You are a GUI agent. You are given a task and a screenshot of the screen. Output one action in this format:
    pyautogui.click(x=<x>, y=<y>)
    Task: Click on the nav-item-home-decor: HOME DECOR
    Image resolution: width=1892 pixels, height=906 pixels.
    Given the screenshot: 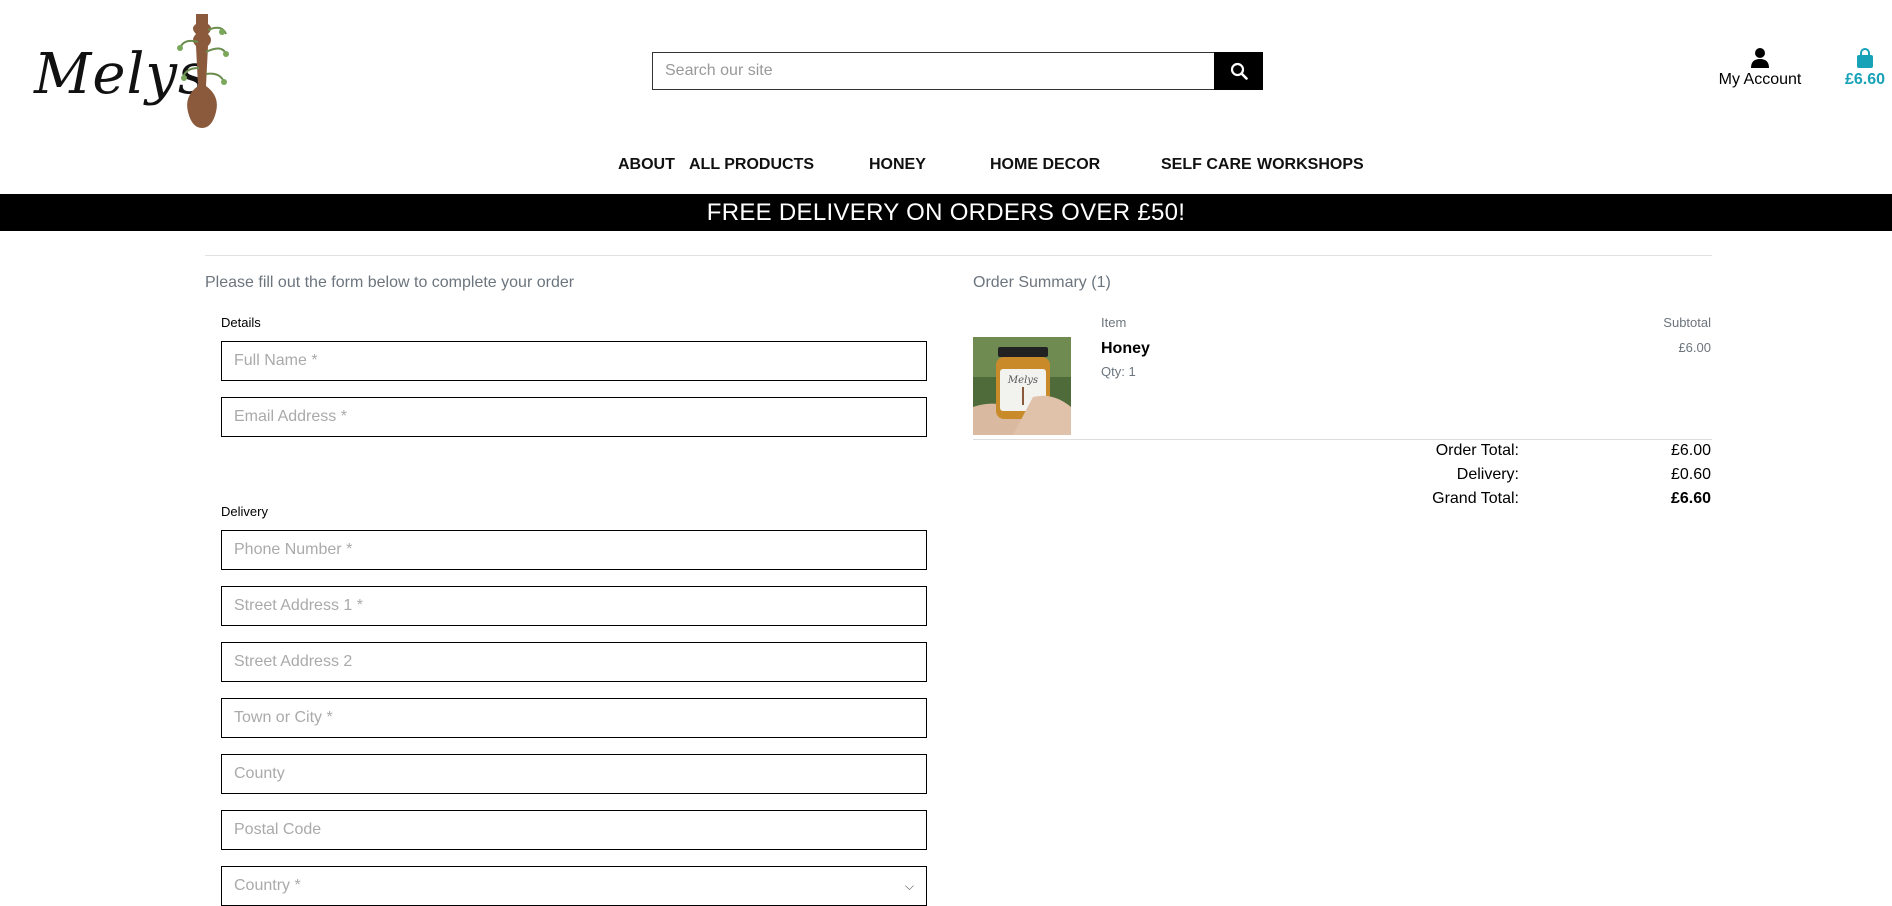 What is the action you would take?
    pyautogui.click(x=1045, y=165)
    